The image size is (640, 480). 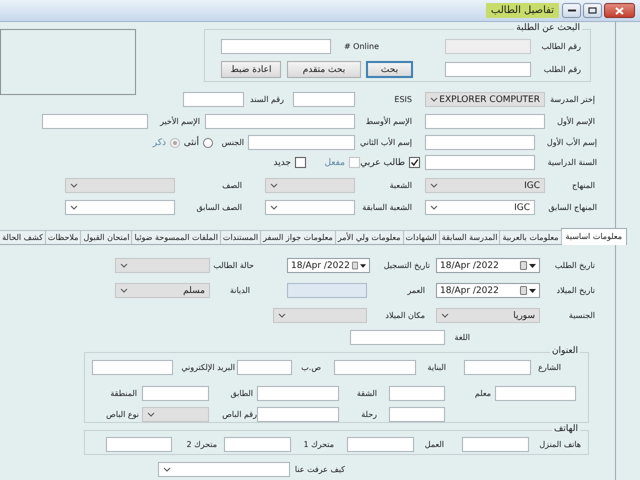 I want to click on field-label: العمر, so click(x=415, y=290).